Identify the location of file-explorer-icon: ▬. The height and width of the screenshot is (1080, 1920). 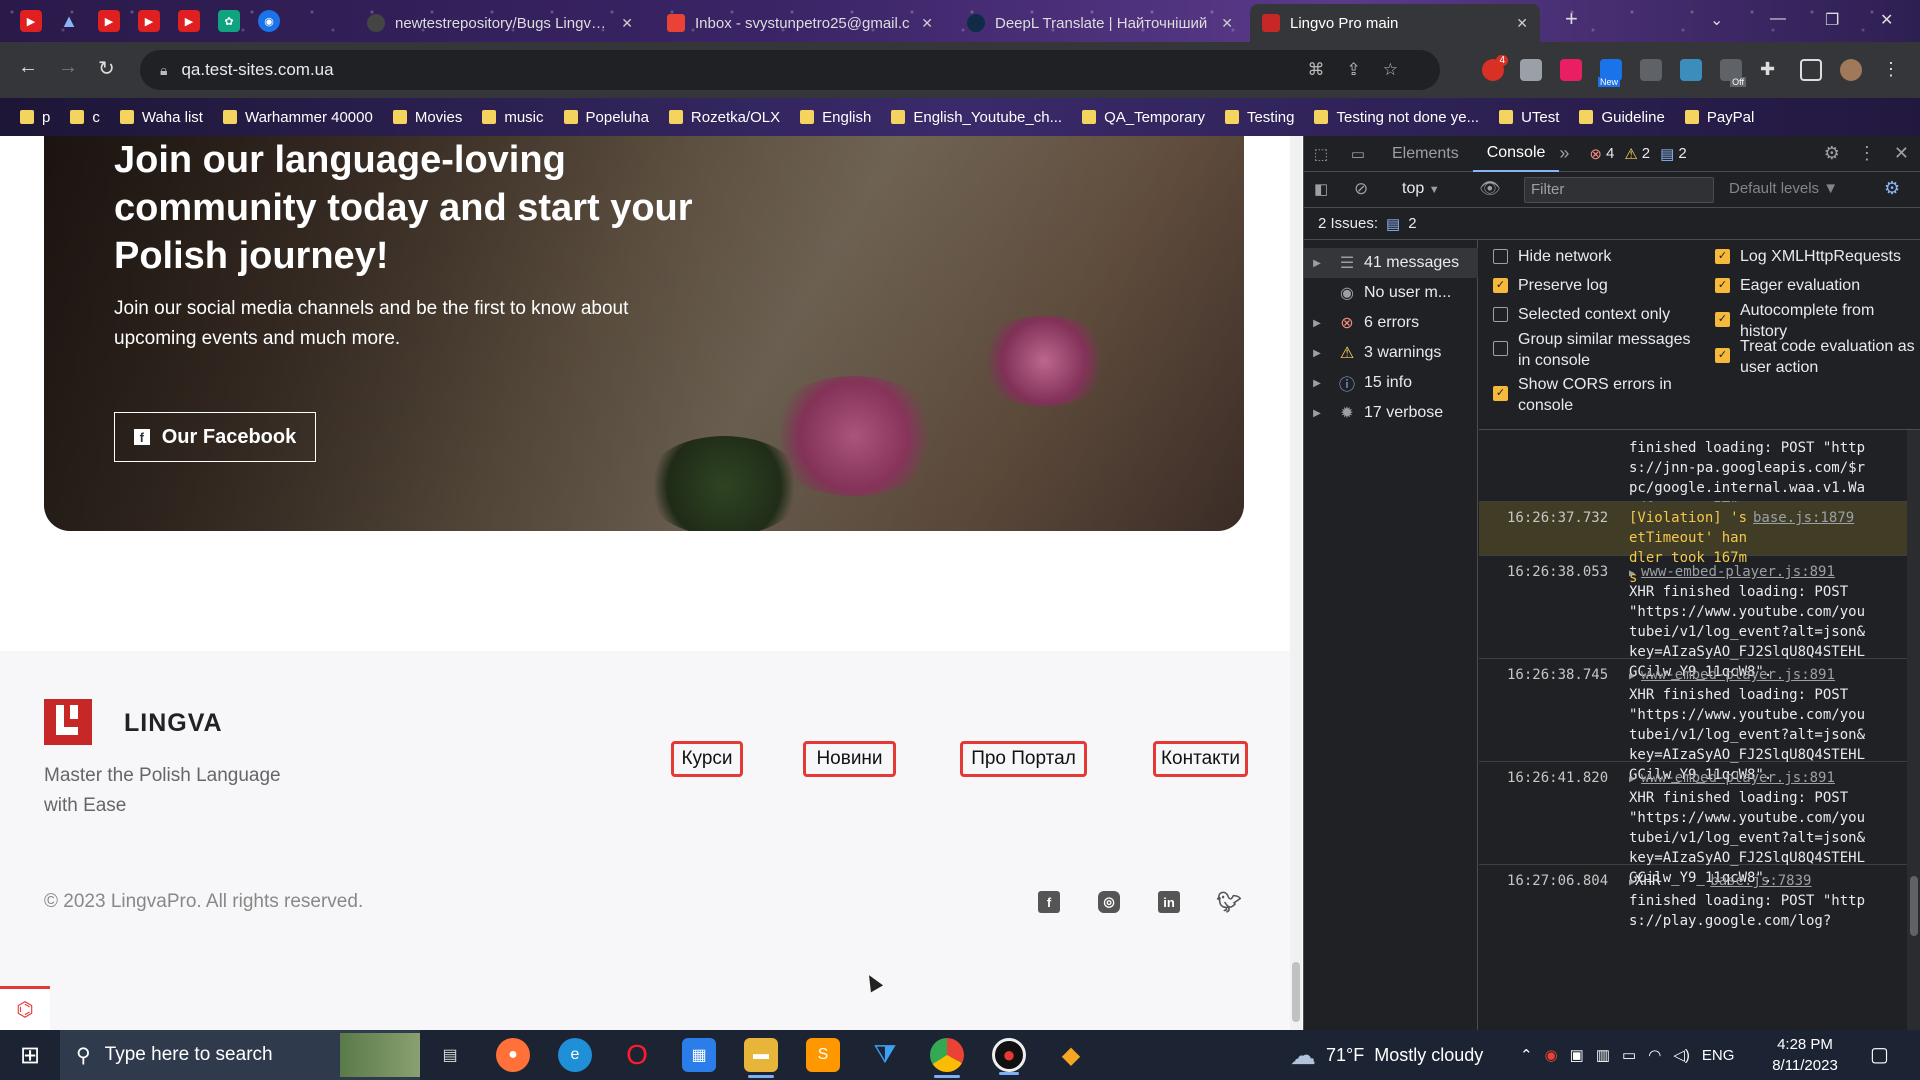
(761, 1058).